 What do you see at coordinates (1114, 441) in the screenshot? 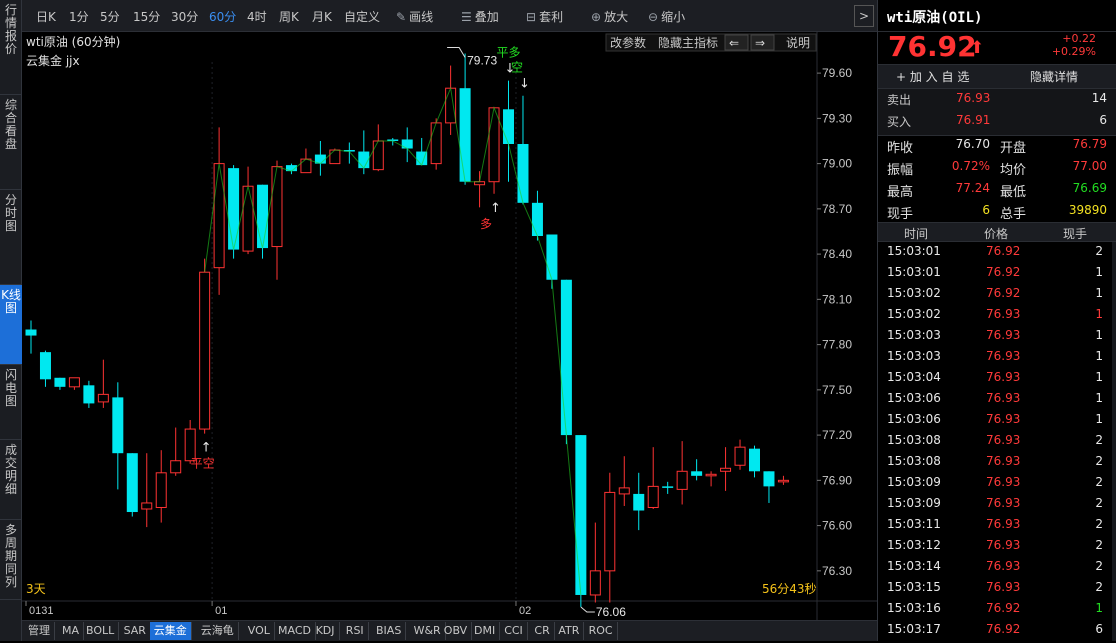
I see `trade-list-scrollbar` at bounding box center [1114, 441].